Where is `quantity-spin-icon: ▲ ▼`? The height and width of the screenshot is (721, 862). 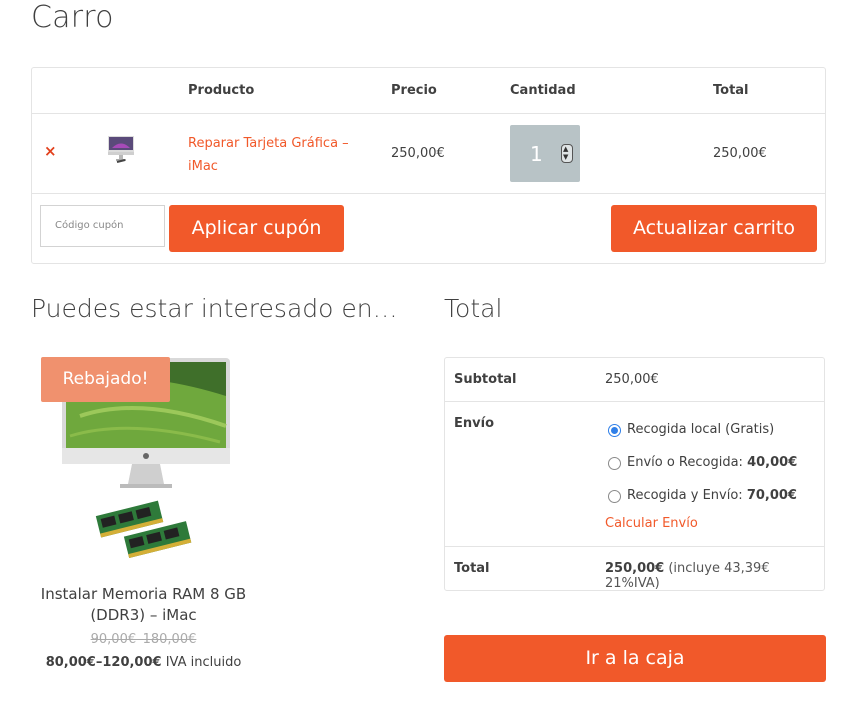 quantity-spin-icon: ▲ ▼ is located at coordinates (567, 153).